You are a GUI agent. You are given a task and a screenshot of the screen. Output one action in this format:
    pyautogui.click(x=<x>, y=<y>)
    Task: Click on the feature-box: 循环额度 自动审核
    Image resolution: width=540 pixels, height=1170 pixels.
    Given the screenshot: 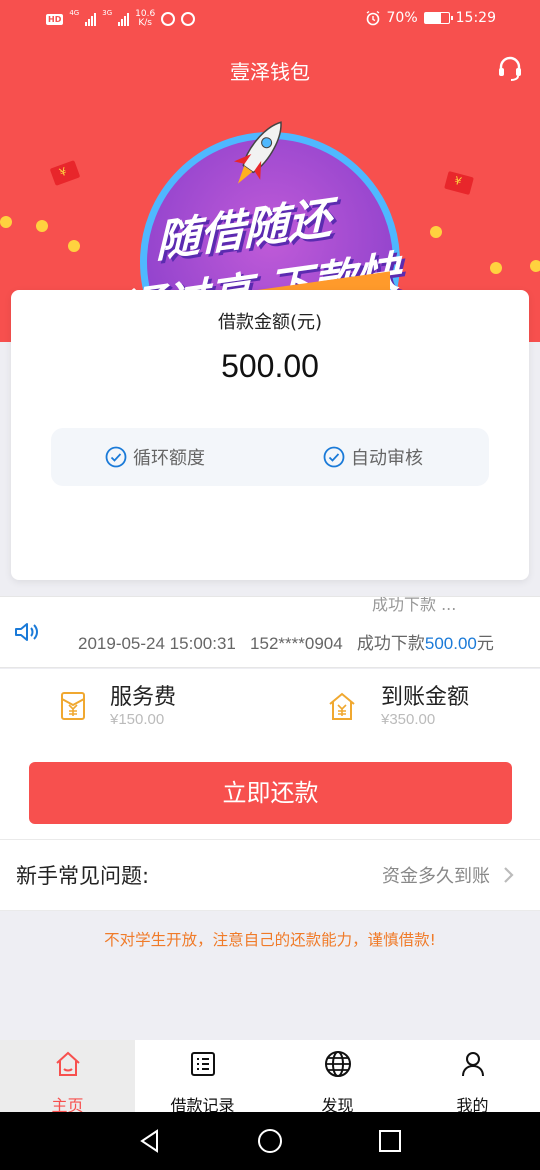 What is the action you would take?
    pyautogui.click(x=270, y=457)
    